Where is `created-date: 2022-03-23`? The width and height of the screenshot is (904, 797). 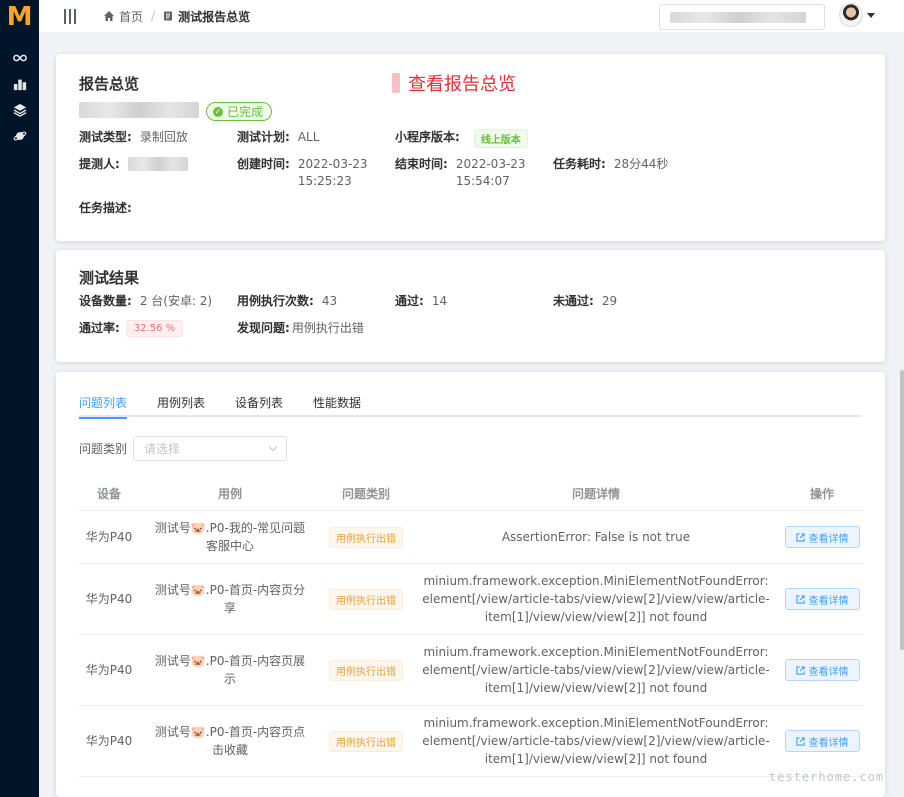 created-date: 2022-03-23 is located at coordinates (332, 164).